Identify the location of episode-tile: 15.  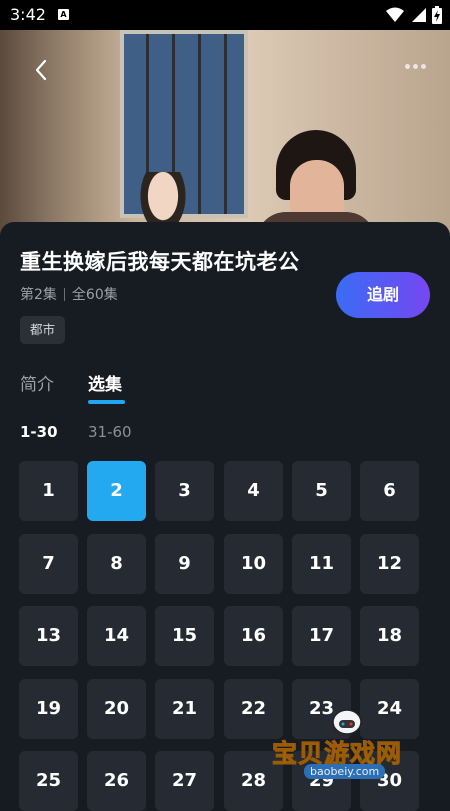
(184, 636).